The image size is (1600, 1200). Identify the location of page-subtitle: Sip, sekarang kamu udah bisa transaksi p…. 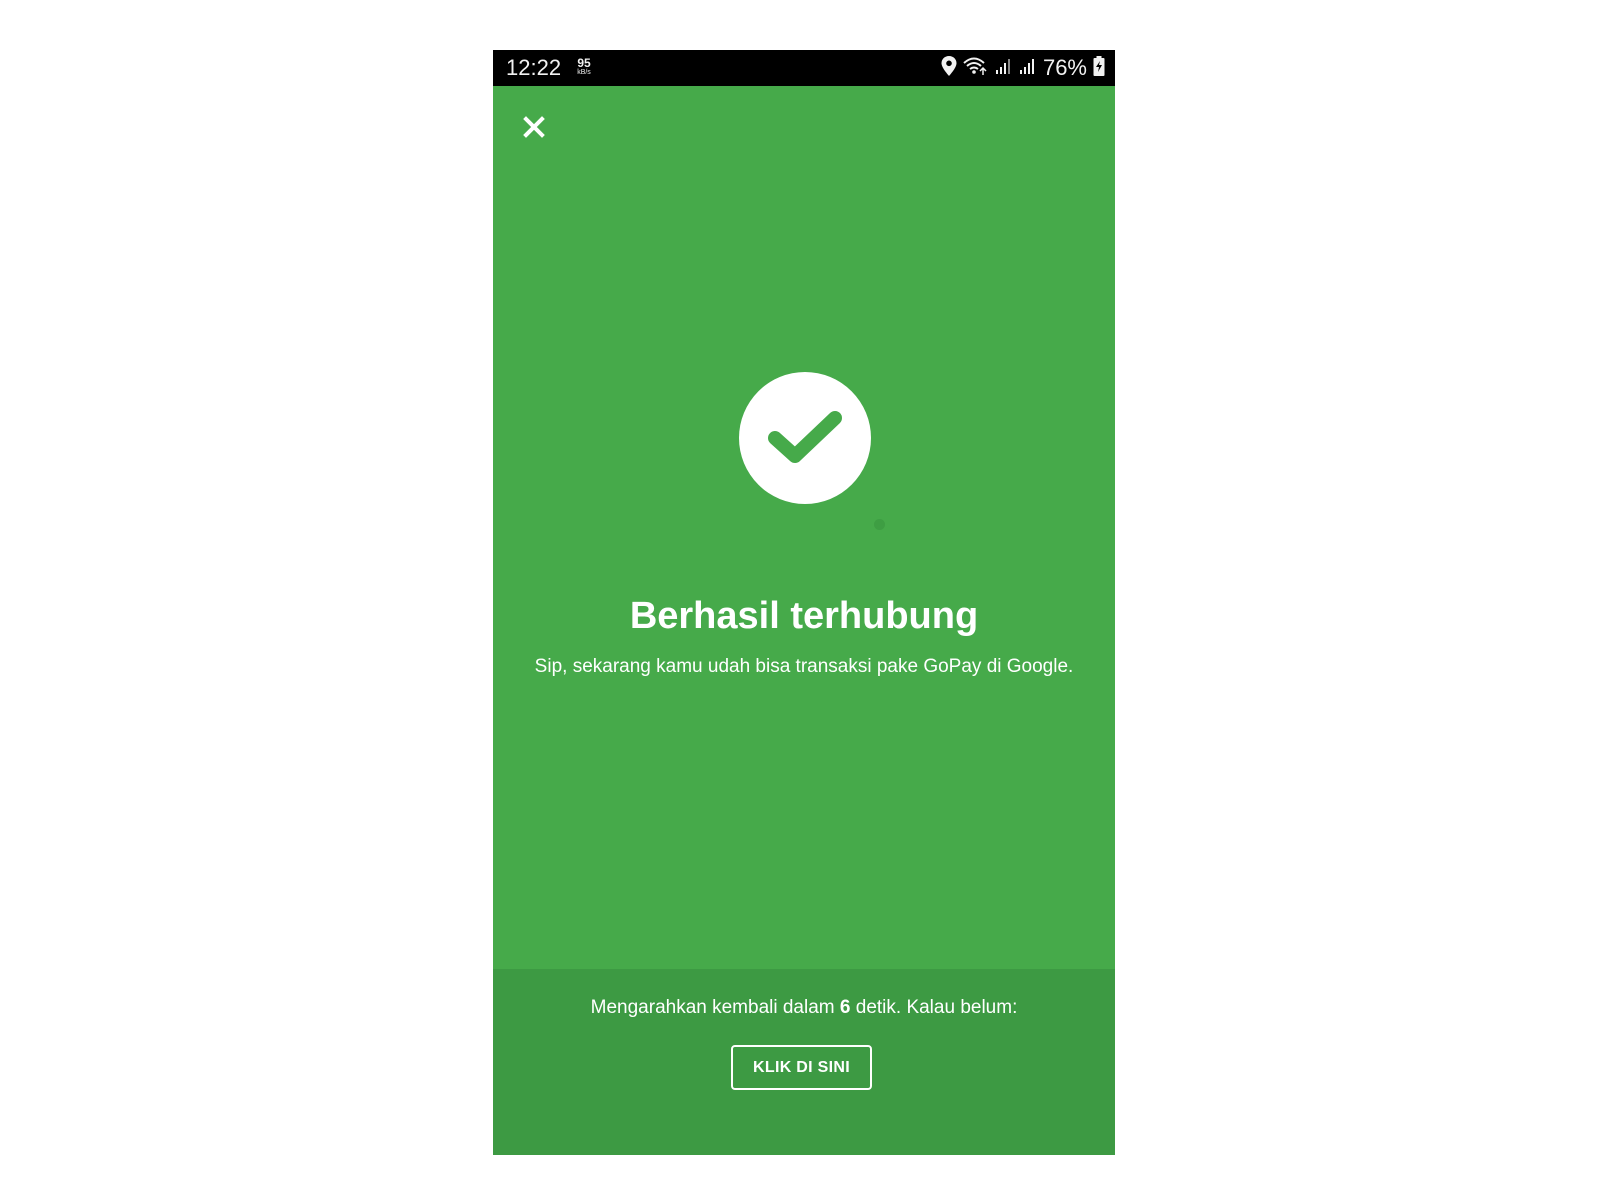
(804, 666).